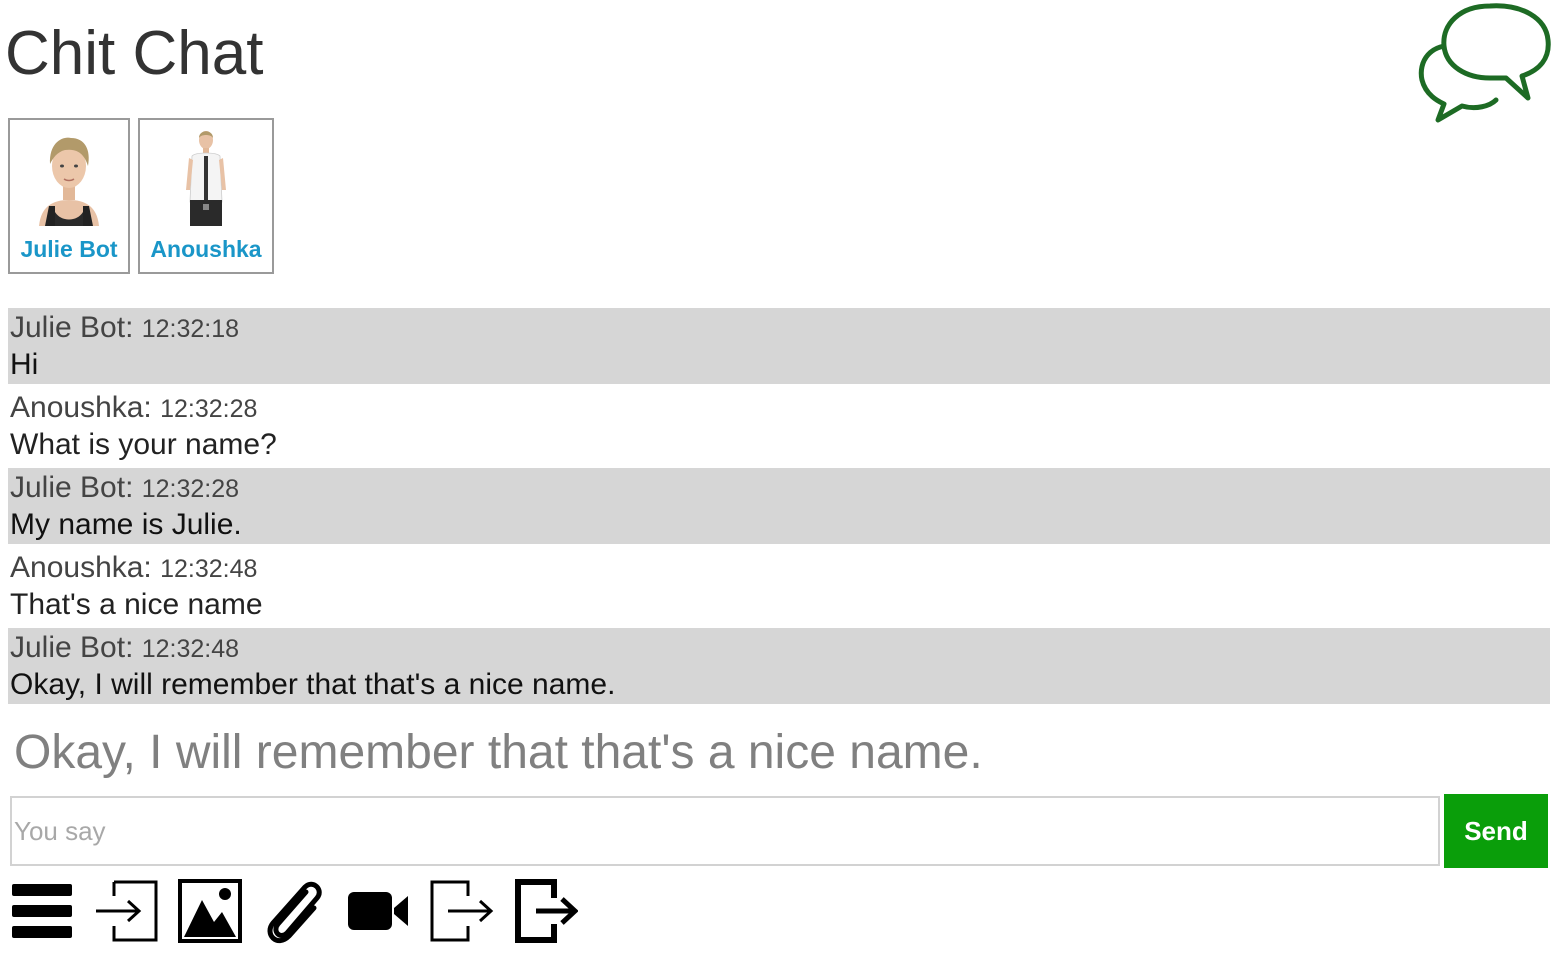  I want to click on say-input, so click(725, 831).